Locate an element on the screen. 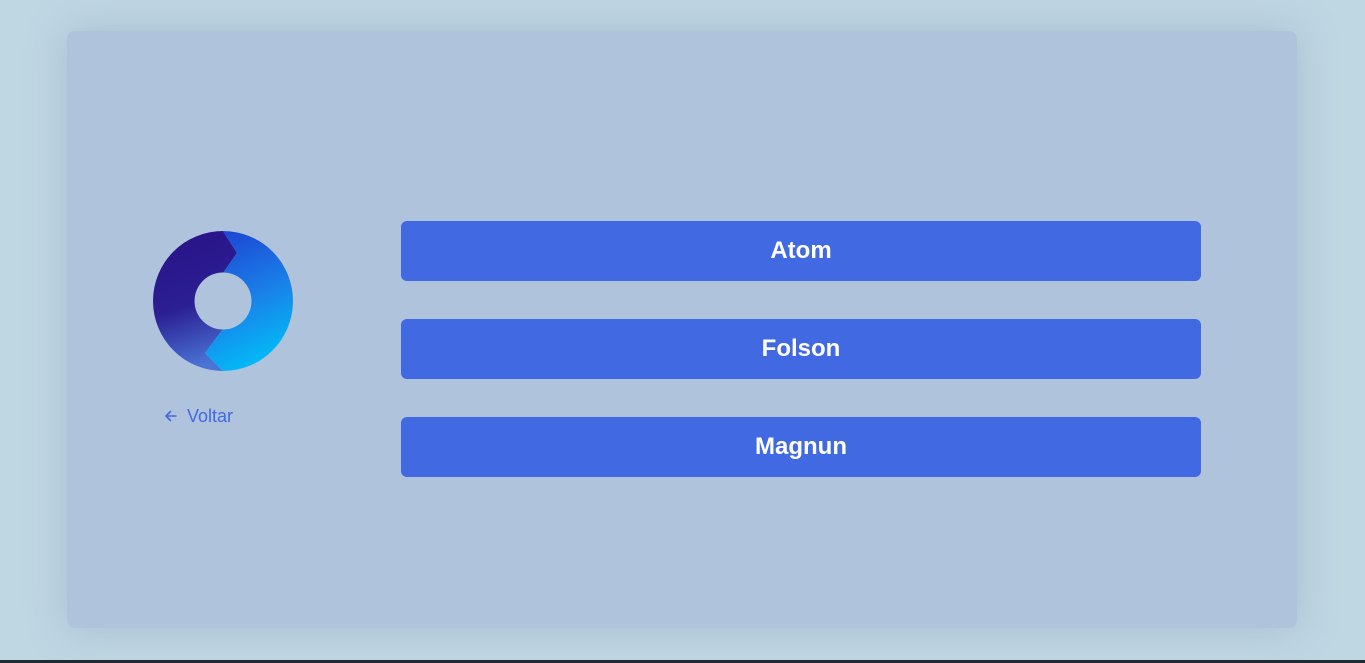 This screenshot has width=1365, height=663. option-button-folson: Folson is located at coordinates (801, 349).